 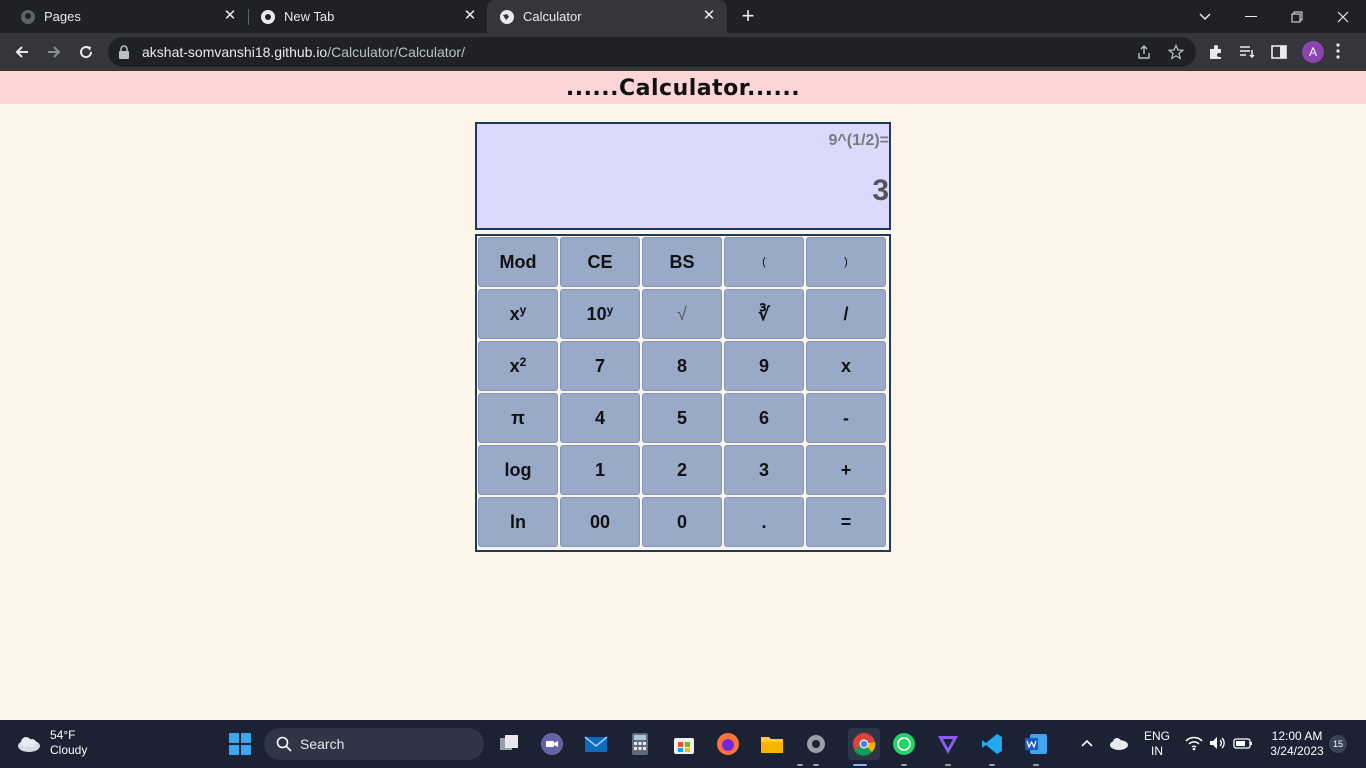 What do you see at coordinates (63, 735) in the screenshot?
I see `weather-temp: 54°F` at bounding box center [63, 735].